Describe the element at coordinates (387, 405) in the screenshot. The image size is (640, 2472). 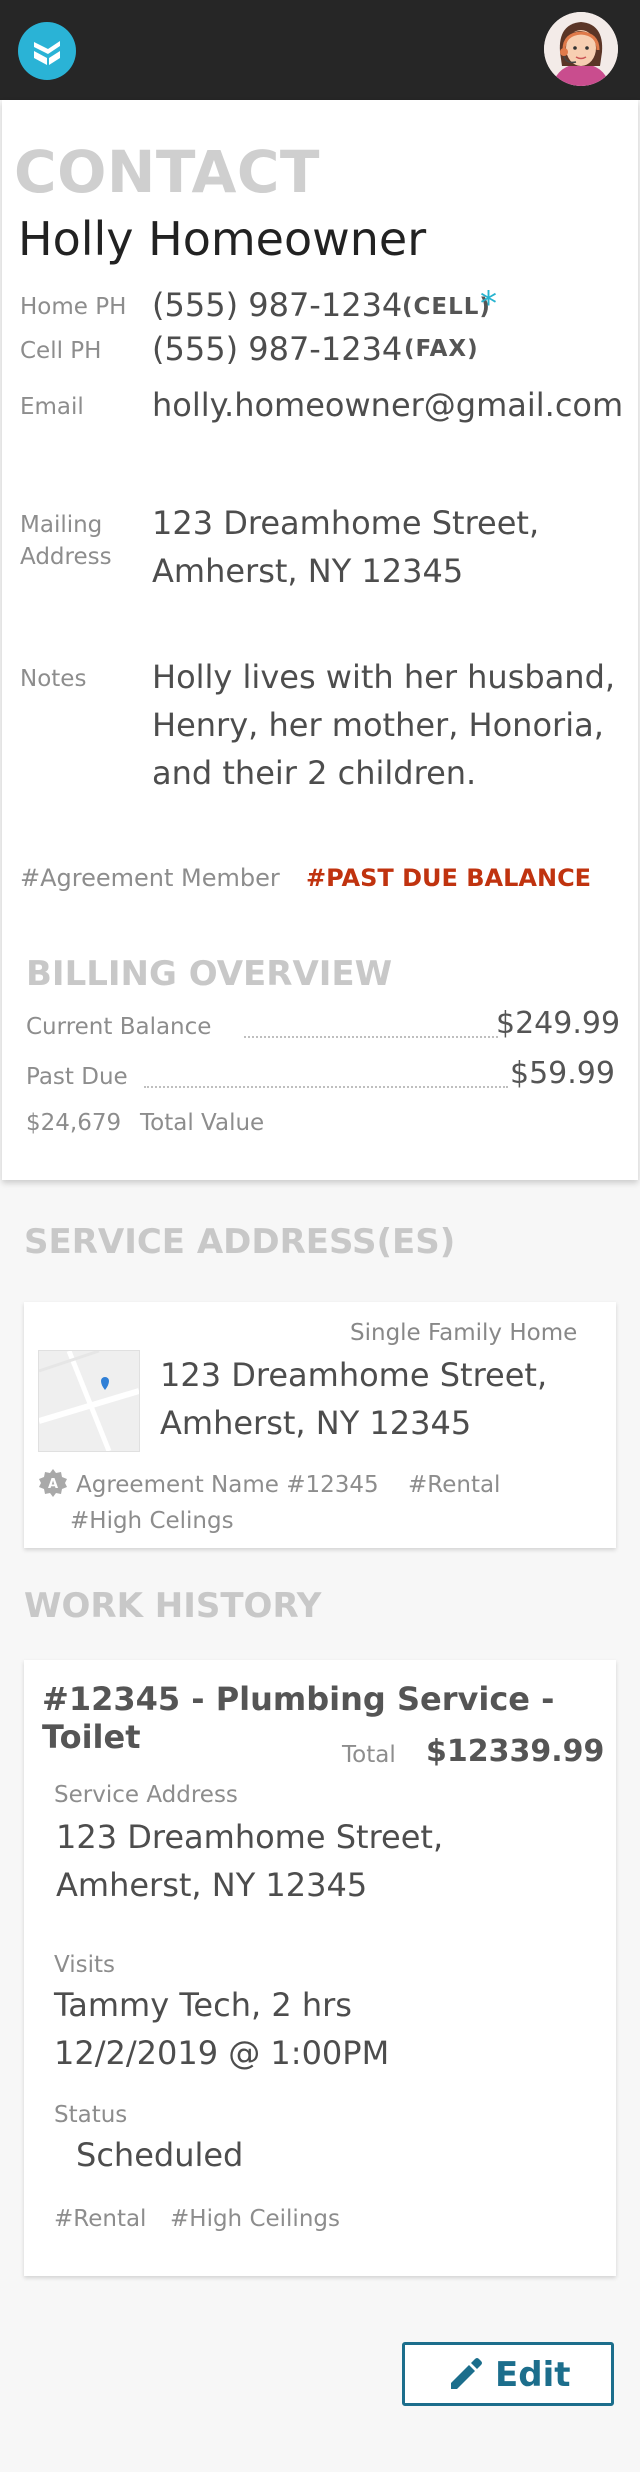
I see `email-value: holly.homeowner@gmail.com` at that location.